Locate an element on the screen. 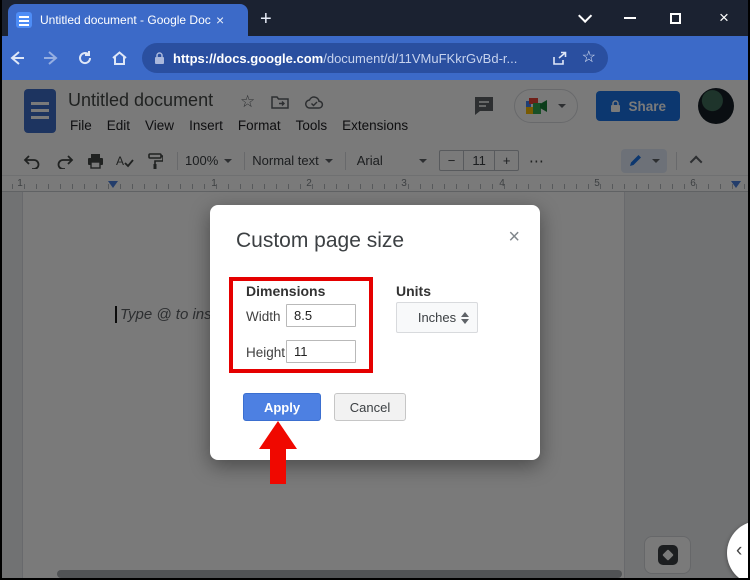 The height and width of the screenshot is (580, 750). browser-tab: Untitled document - Google Doc × is located at coordinates (128, 20).